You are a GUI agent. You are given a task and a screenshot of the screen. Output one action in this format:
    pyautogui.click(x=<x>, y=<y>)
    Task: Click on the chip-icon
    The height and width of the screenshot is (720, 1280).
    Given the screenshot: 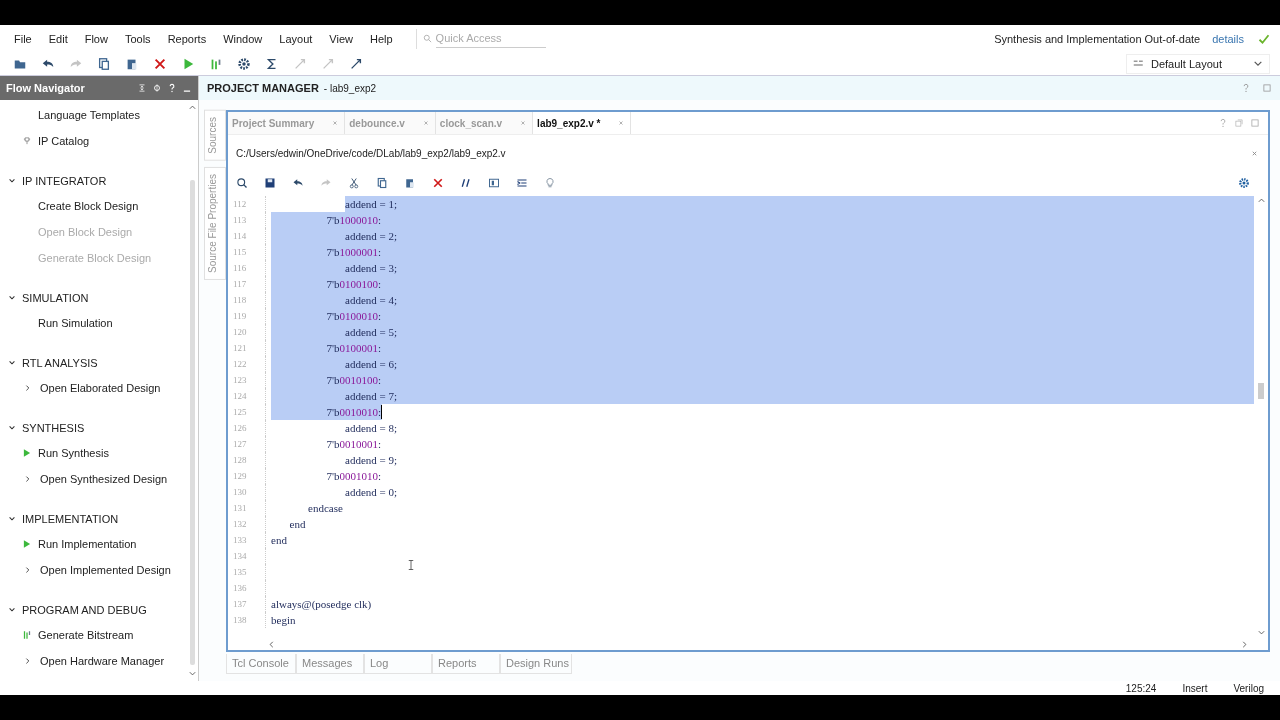 What is the action you would take?
    pyautogui.click(x=27, y=141)
    